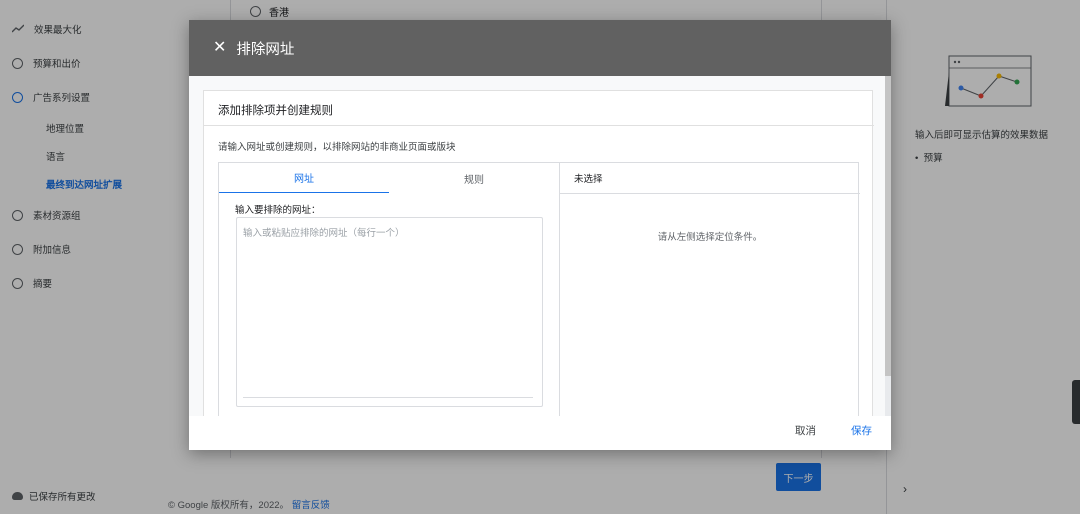  I want to click on textarea-underline, so click(388, 397).